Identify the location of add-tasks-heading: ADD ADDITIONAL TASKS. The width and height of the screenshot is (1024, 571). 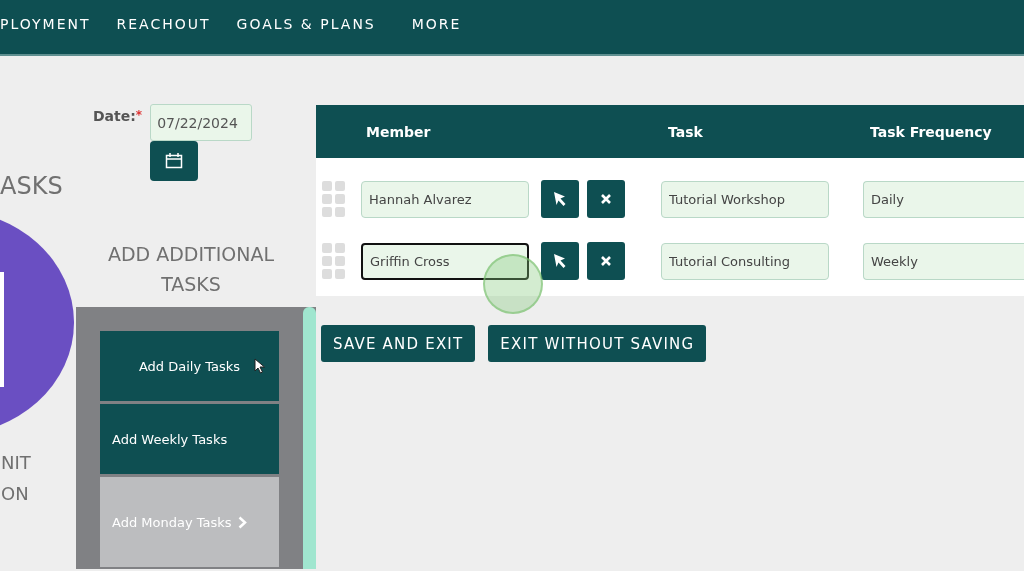
(191, 269).